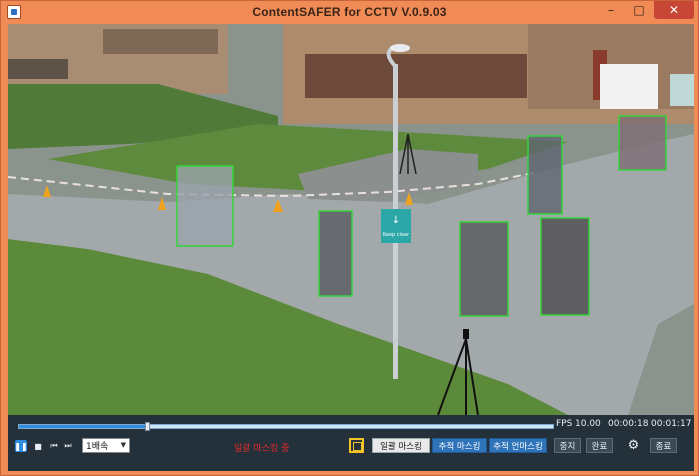 The image size is (699, 476). I want to click on window-title: ContentSAFER for CCTV V.0.9.03, so click(349, 12).